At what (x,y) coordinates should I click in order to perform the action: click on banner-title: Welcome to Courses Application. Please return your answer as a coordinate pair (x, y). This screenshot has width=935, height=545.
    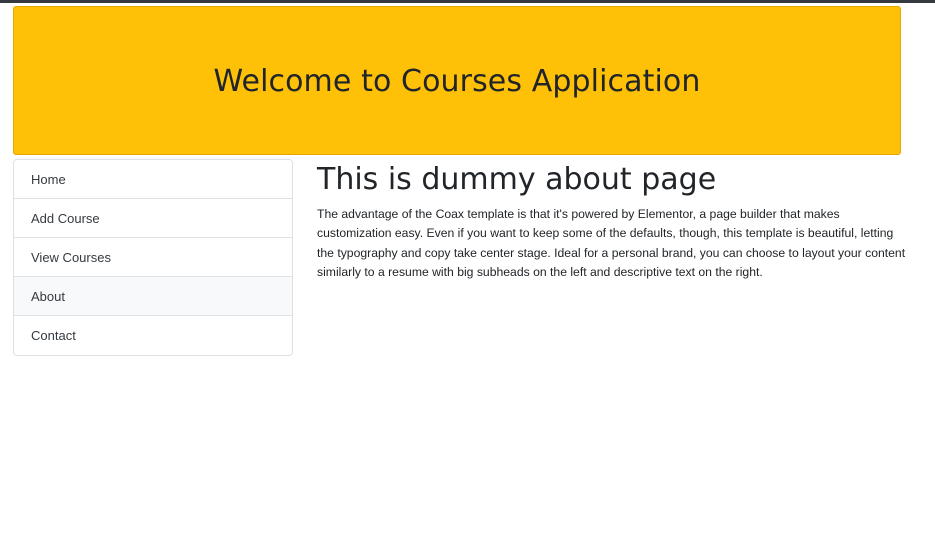
    Looking at the image, I should click on (457, 81).